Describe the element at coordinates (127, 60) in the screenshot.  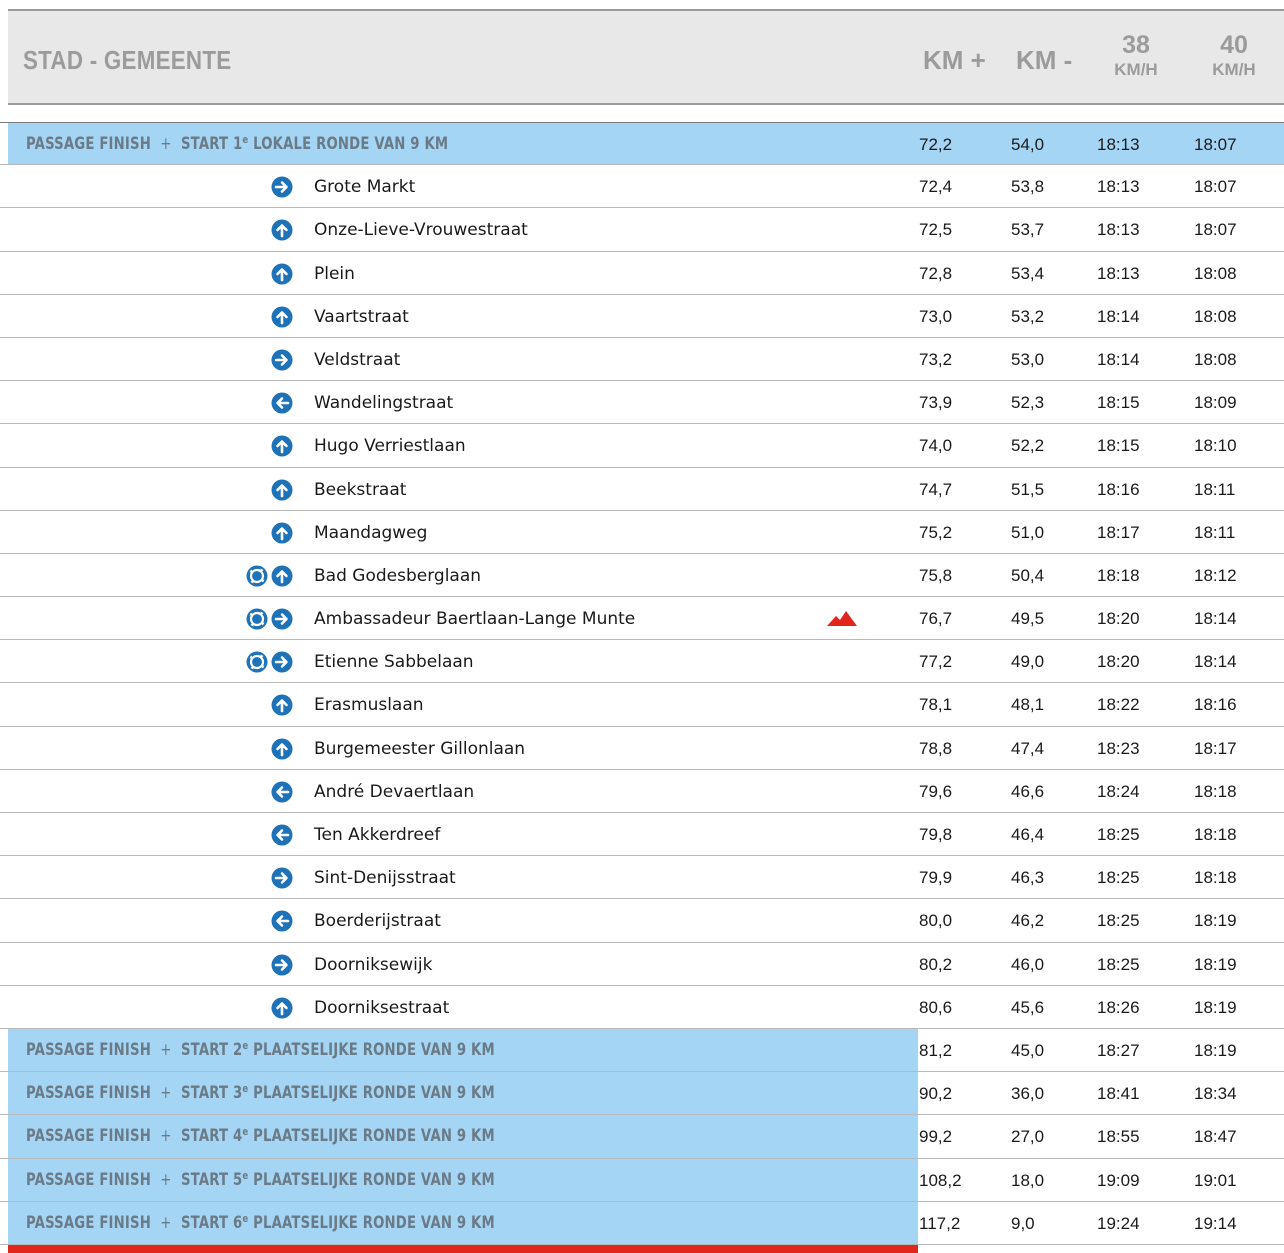
I see `header-title: STAD - GEMEENTE` at that location.